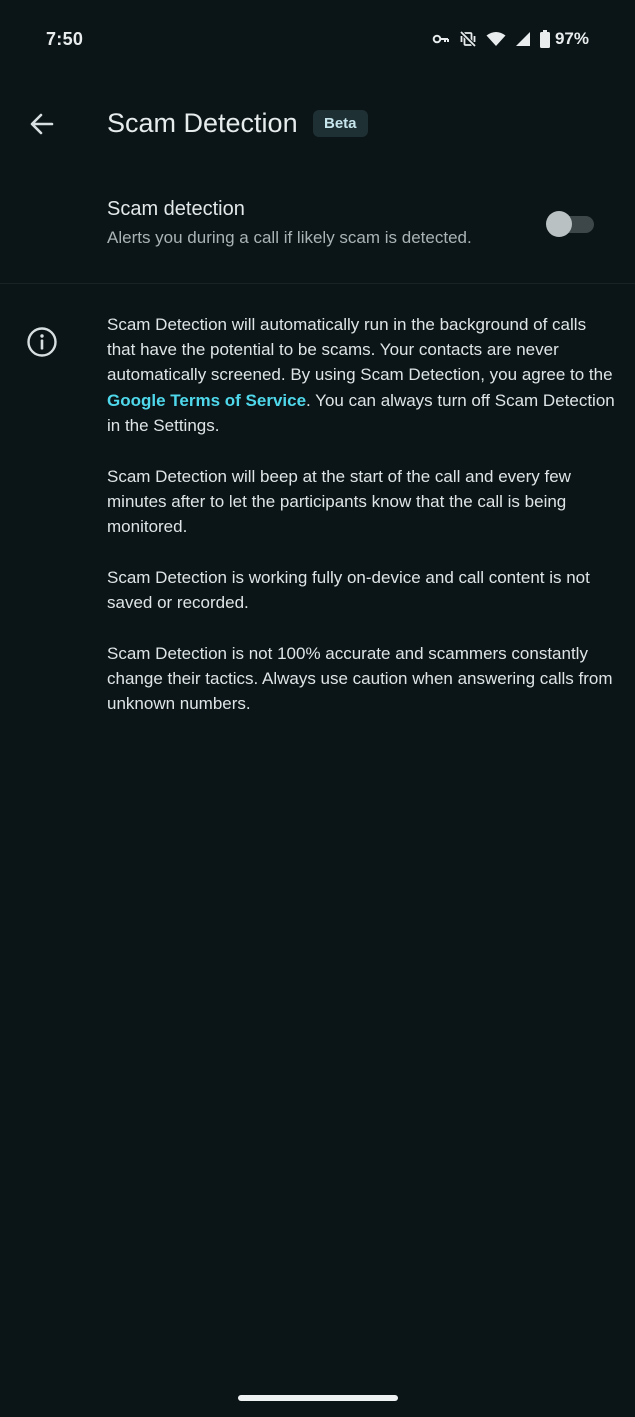 Image resolution: width=635 pixels, height=1417 pixels. I want to click on vibrate-off-icon, so click(468, 39).